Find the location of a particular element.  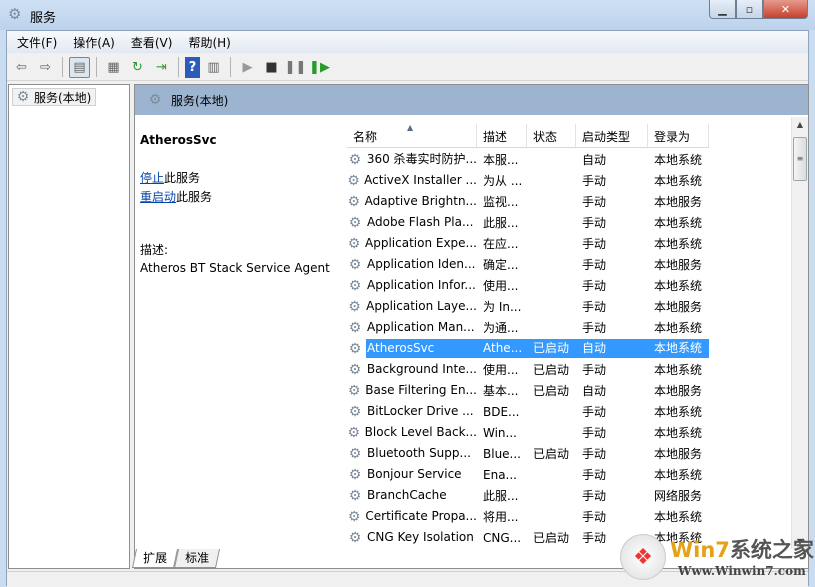

toolbar-separator is located at coordinates (96, 67).